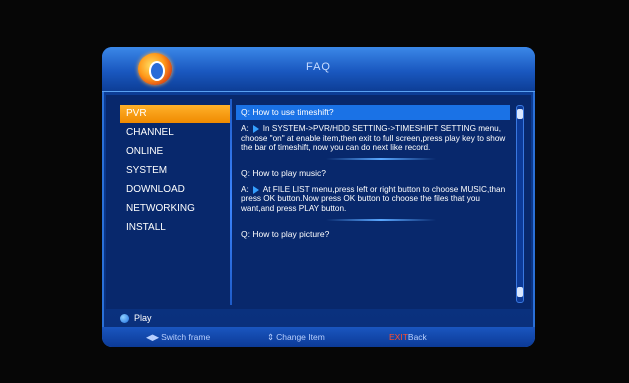 Image resolution: width=629 pixels, height=383 pixels. What do you see at coordinates (373, 173) in the screenshot?
I see `faq-question: Q: How to play music?` at bounding box center [373, 173].